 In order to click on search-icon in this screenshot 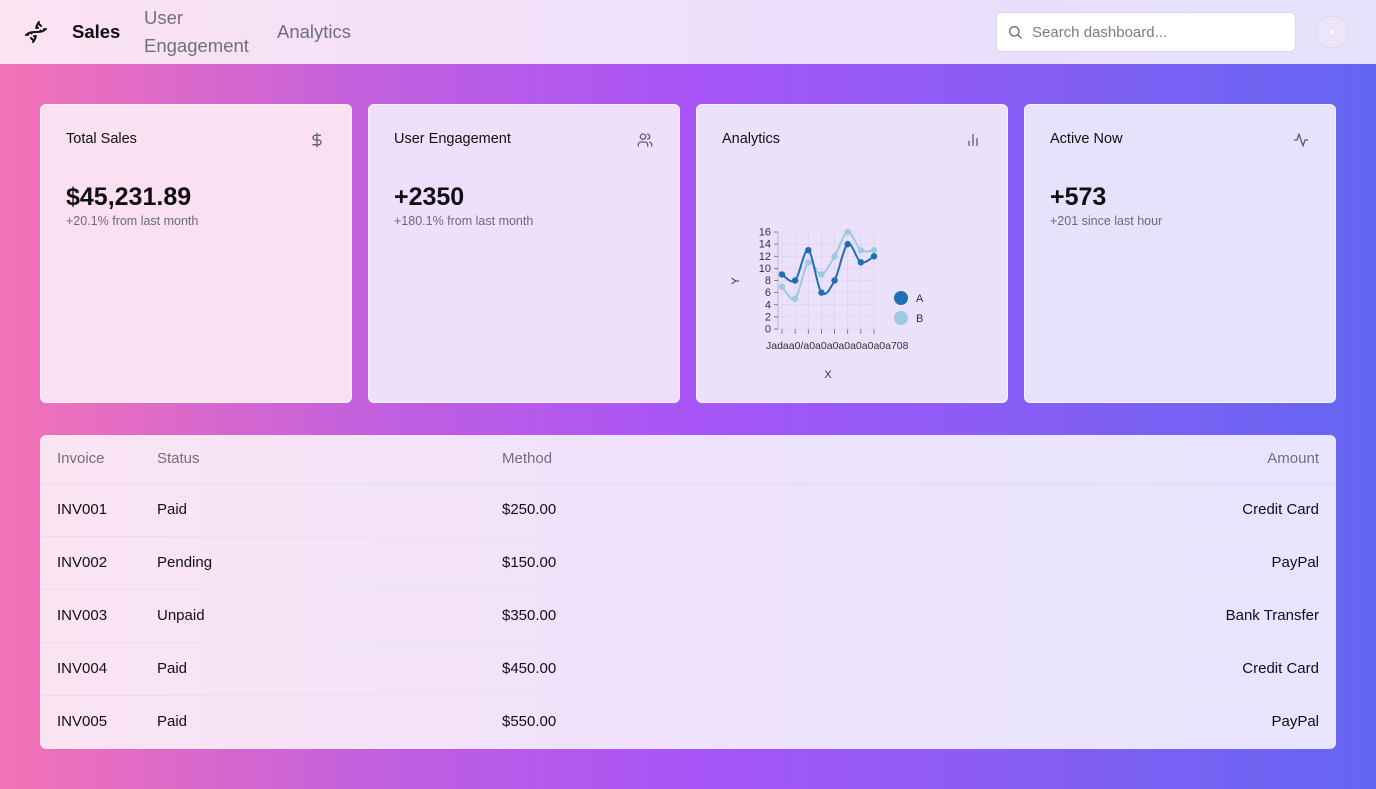, I will do `click(1015, 32)`.